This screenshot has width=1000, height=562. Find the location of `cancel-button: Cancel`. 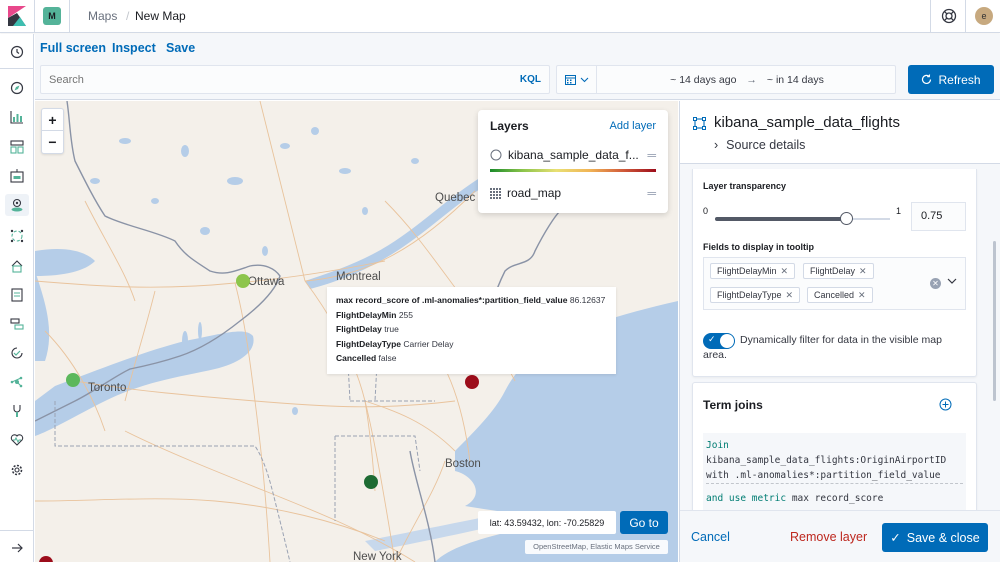

cancel-button: Cancel is located at coordinates (710, 537).